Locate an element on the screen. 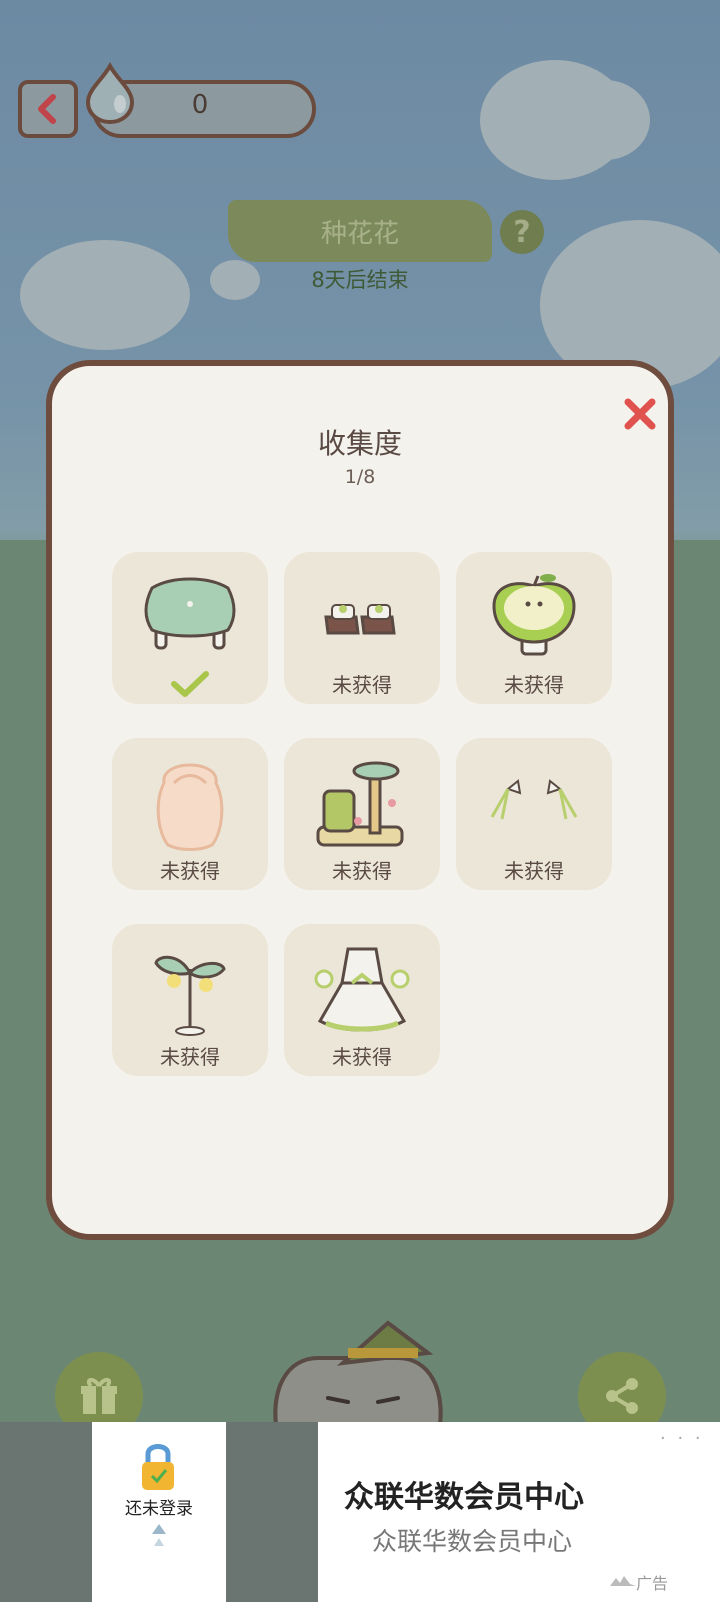 This screenshot has height=1602, width=720. apple-chair-icon is located at coordinates (534, 615).